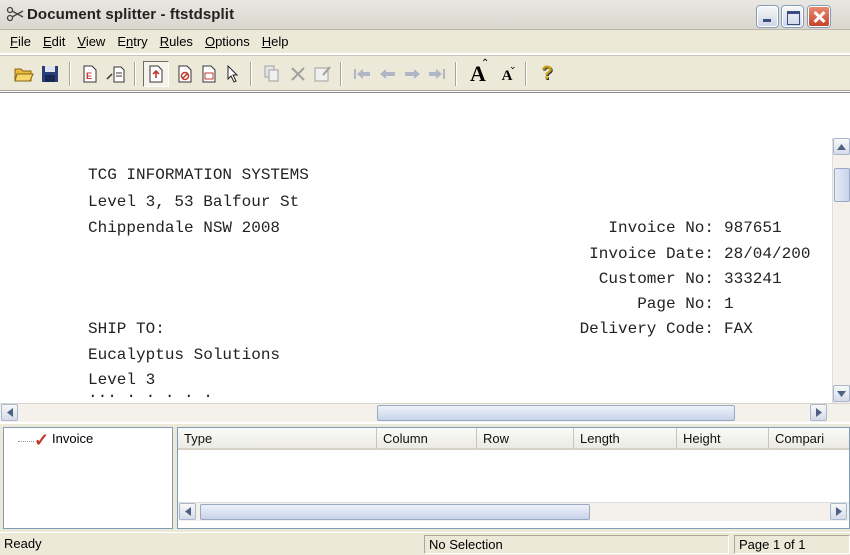 Image resolution: width=850 pixels, height=555 pixels. What do you see at coordinates (54, 41) in the screenshot?
I see `menu-edit: Edit` at bounding box center [54, 41].